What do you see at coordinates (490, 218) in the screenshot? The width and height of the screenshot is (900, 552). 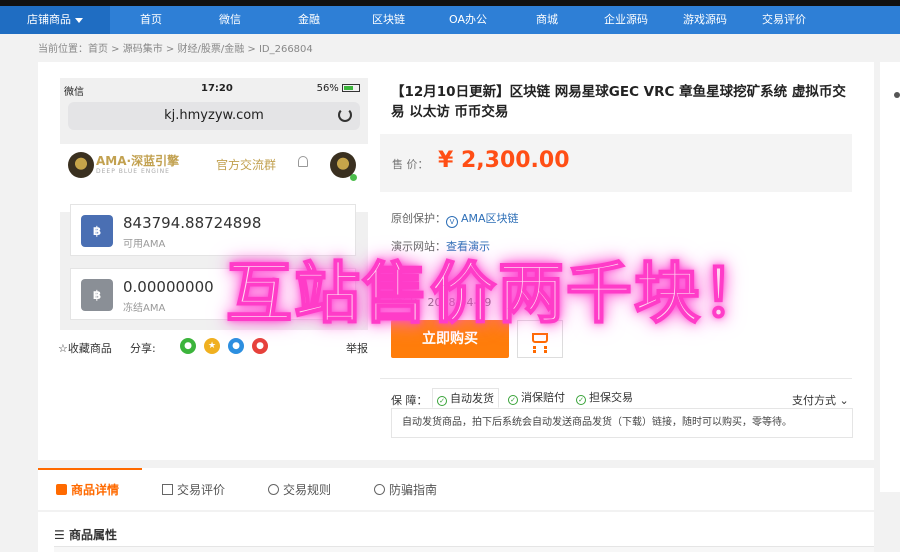 I see `copyright-link: AMA区块链` at bounding box center [490, 218].